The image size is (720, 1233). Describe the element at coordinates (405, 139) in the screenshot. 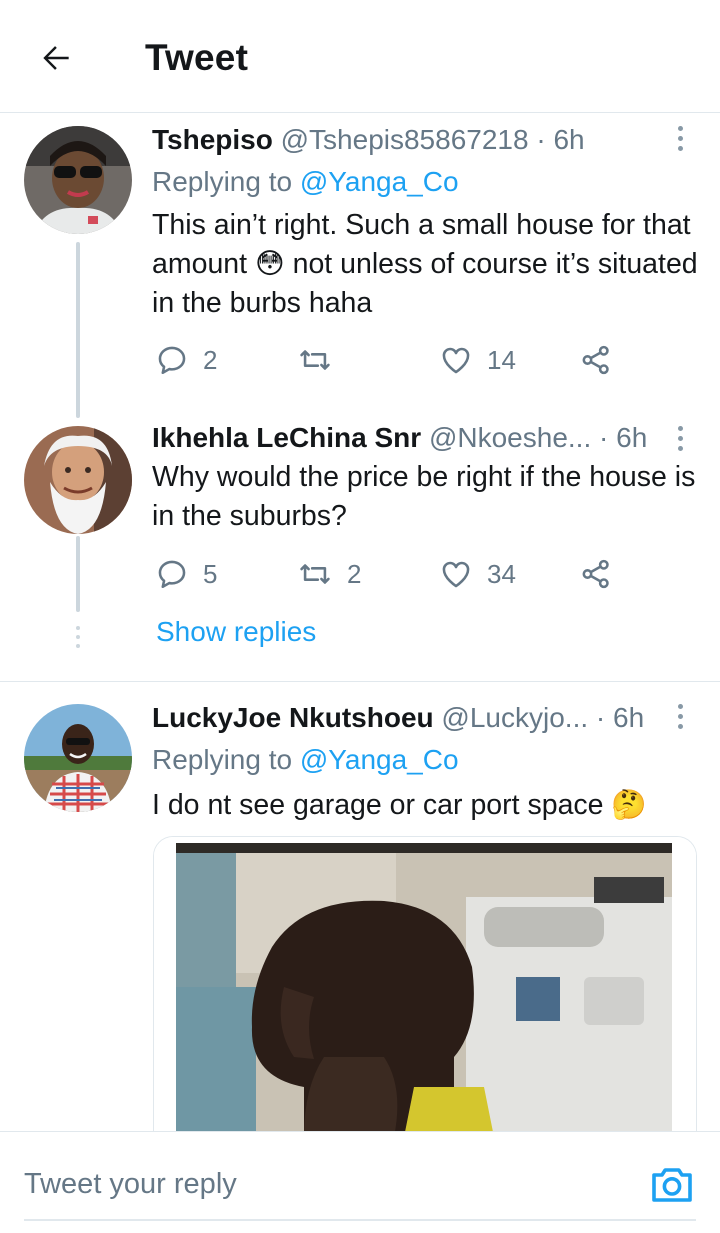

I see `user-handle: @Tshepis85867218` at that location.